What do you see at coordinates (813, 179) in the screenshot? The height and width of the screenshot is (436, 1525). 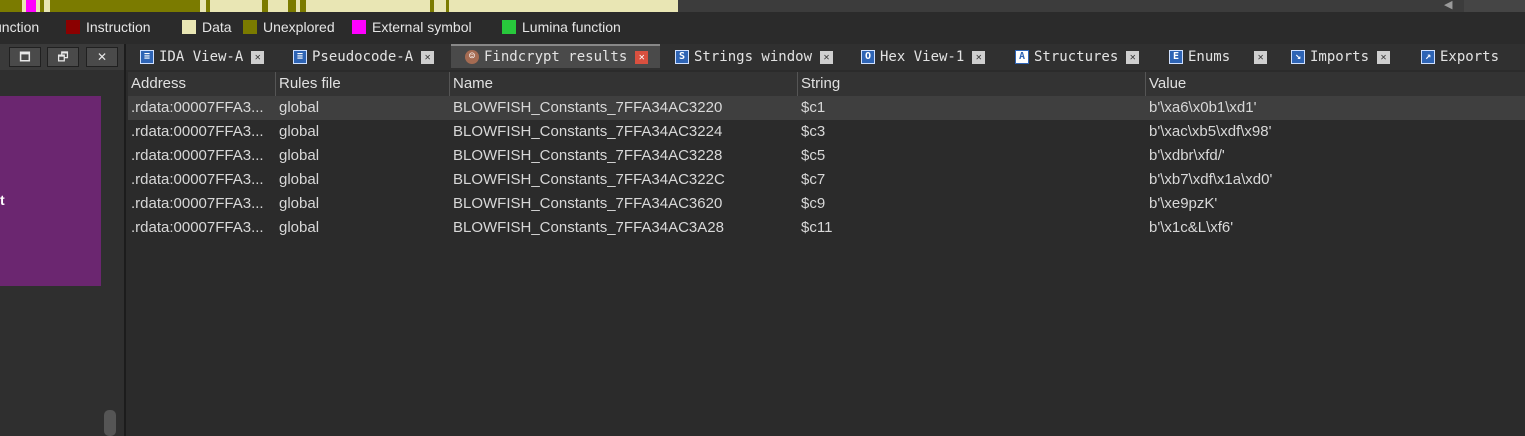 I see `cell-string: $c7` at bounding box center [813, 179].